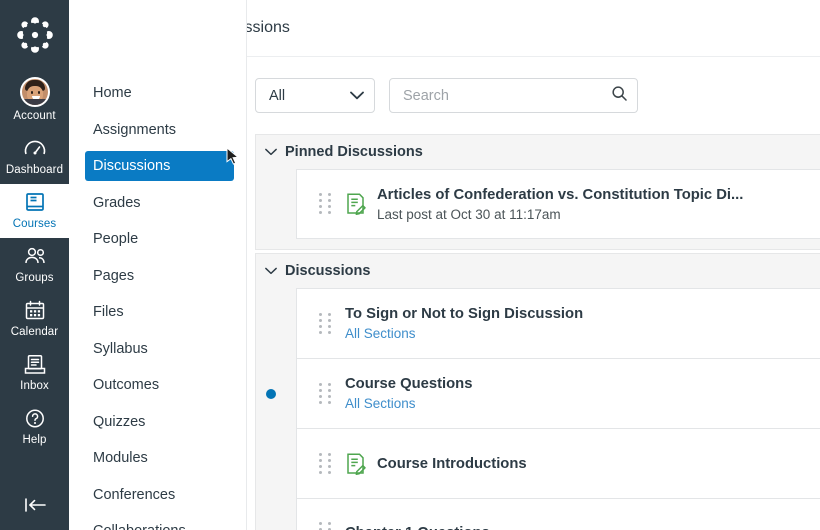  Describe the element at coordinates (464, 314) in the screenshot. I see `discussion-title: To Sign or Not to Sign Discussion` at that location.